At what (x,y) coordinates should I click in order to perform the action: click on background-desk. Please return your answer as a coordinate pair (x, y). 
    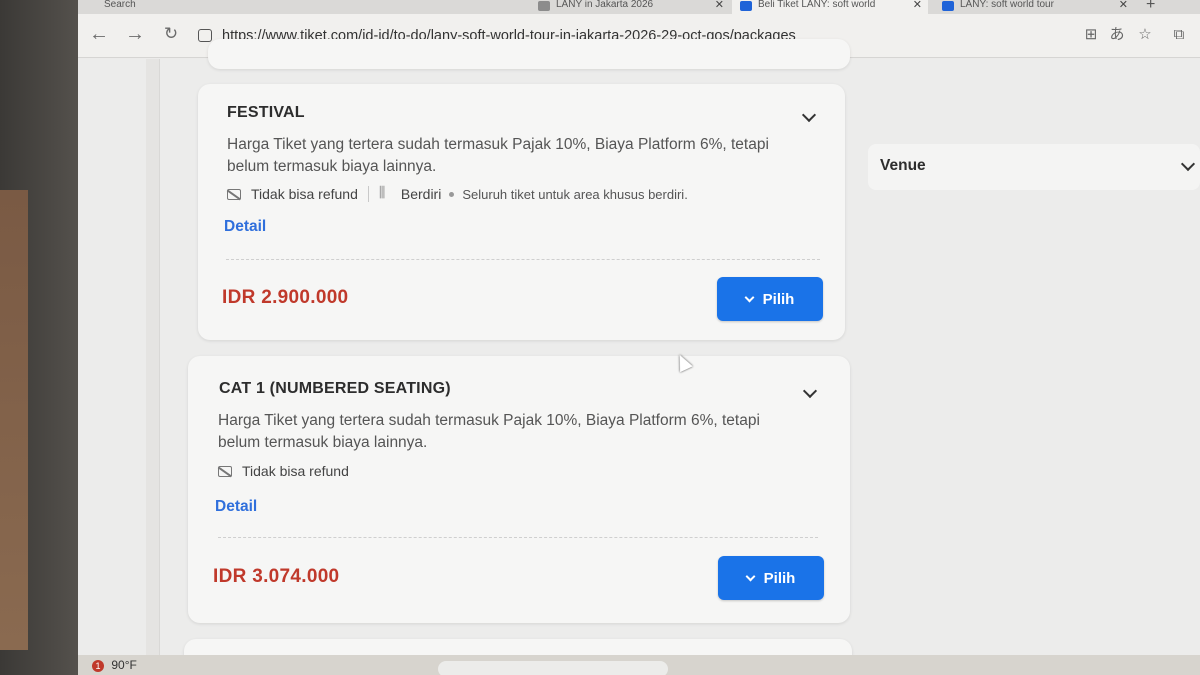
    Looking at the image, I should click on (14, 420).